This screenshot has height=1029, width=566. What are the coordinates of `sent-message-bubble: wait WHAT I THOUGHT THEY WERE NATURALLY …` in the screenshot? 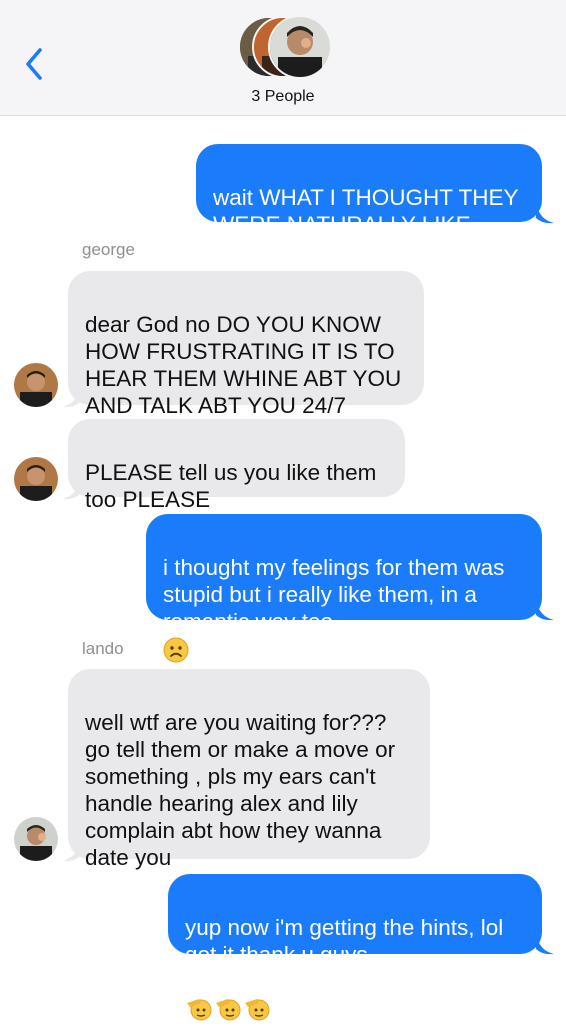 It's located at (369, 204).